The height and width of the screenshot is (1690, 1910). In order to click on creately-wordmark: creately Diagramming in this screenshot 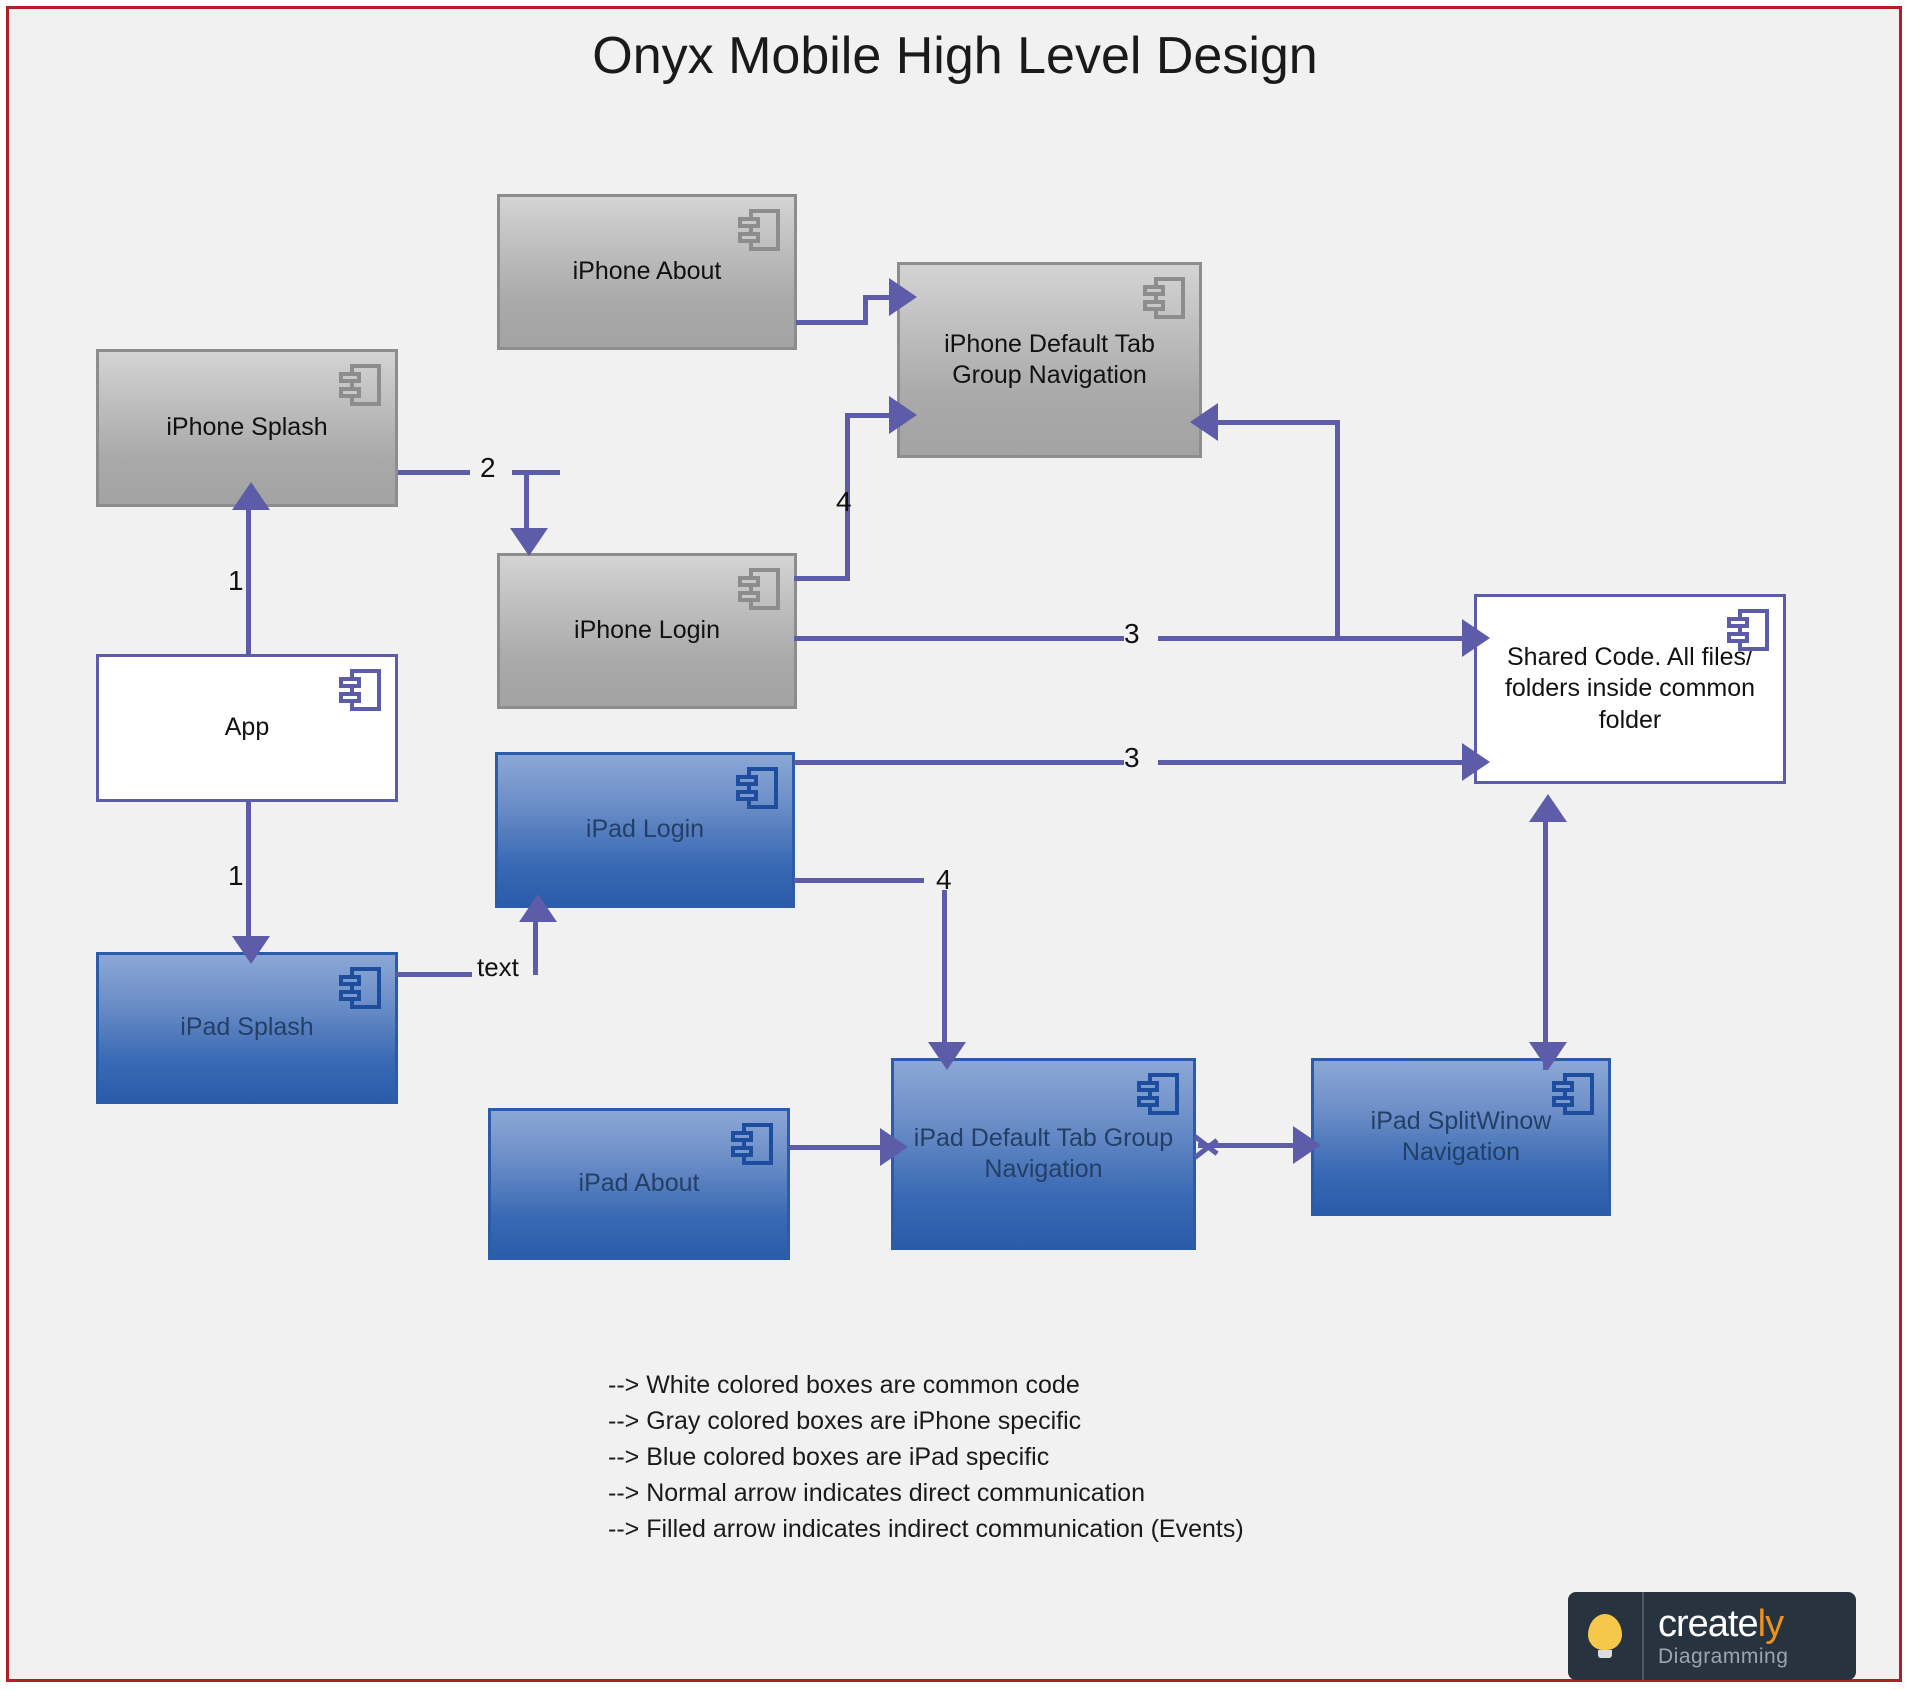, I will do `click(1716, 1636)`.